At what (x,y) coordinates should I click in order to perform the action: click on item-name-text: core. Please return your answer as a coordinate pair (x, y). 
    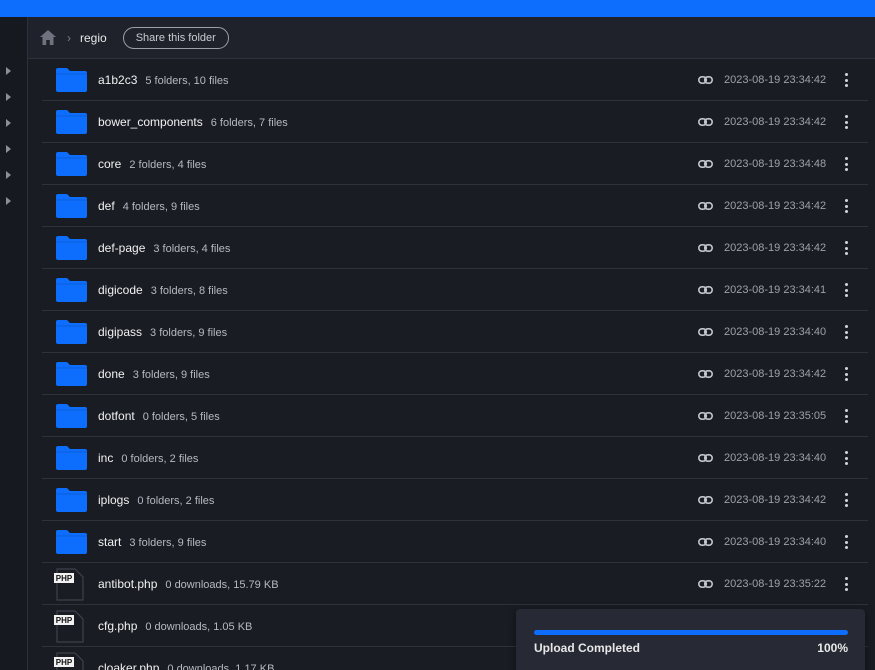
    Looking at the image, I should click on (109, 164).